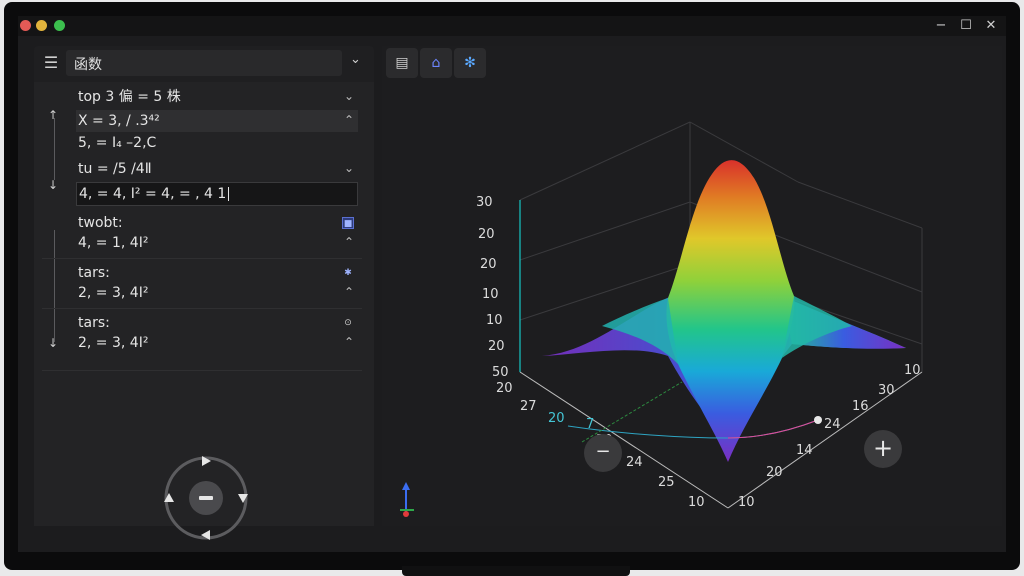 The image size is (1024, 576). Describe the element at coordinates (832, 424) in the screenshot. I see `y-tick-label: 24` at that location.